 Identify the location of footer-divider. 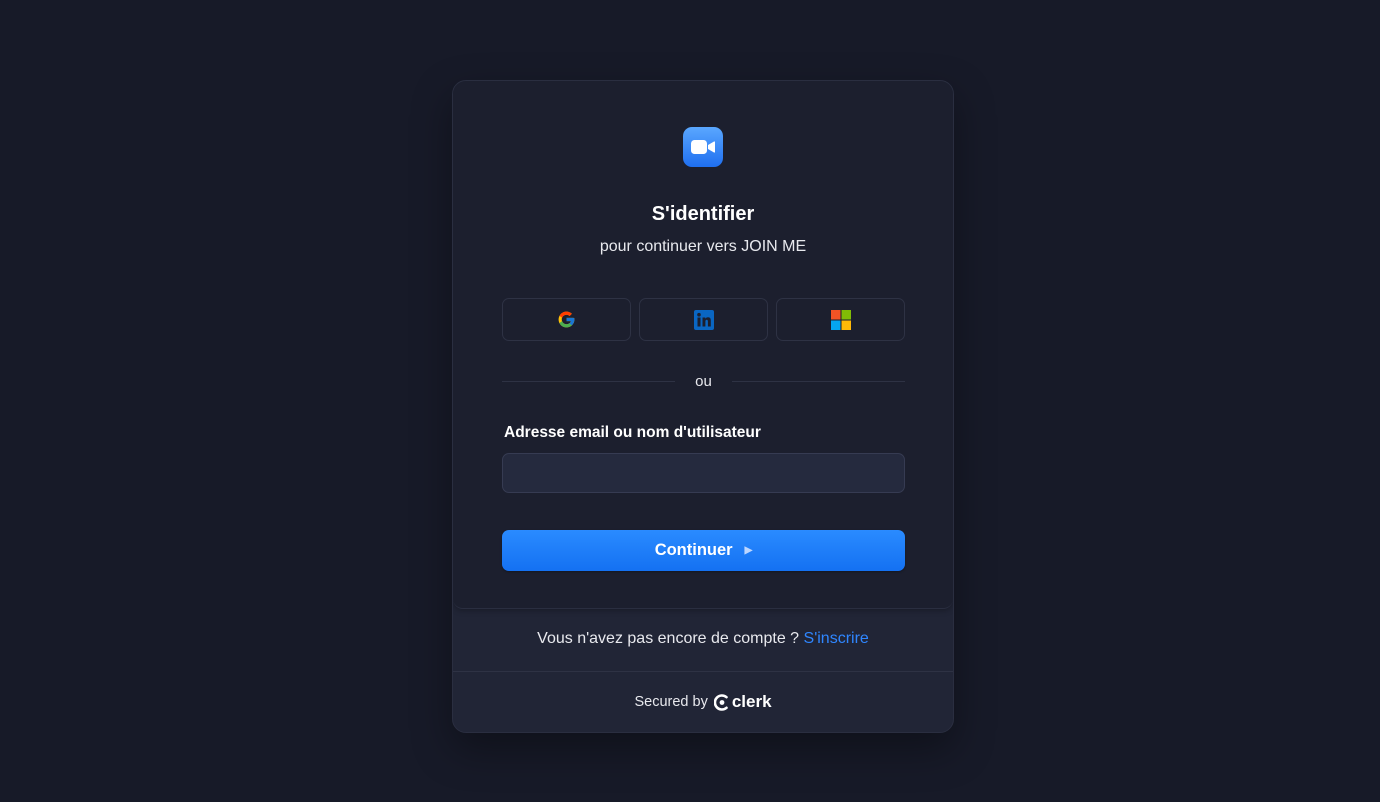
(703, 671).